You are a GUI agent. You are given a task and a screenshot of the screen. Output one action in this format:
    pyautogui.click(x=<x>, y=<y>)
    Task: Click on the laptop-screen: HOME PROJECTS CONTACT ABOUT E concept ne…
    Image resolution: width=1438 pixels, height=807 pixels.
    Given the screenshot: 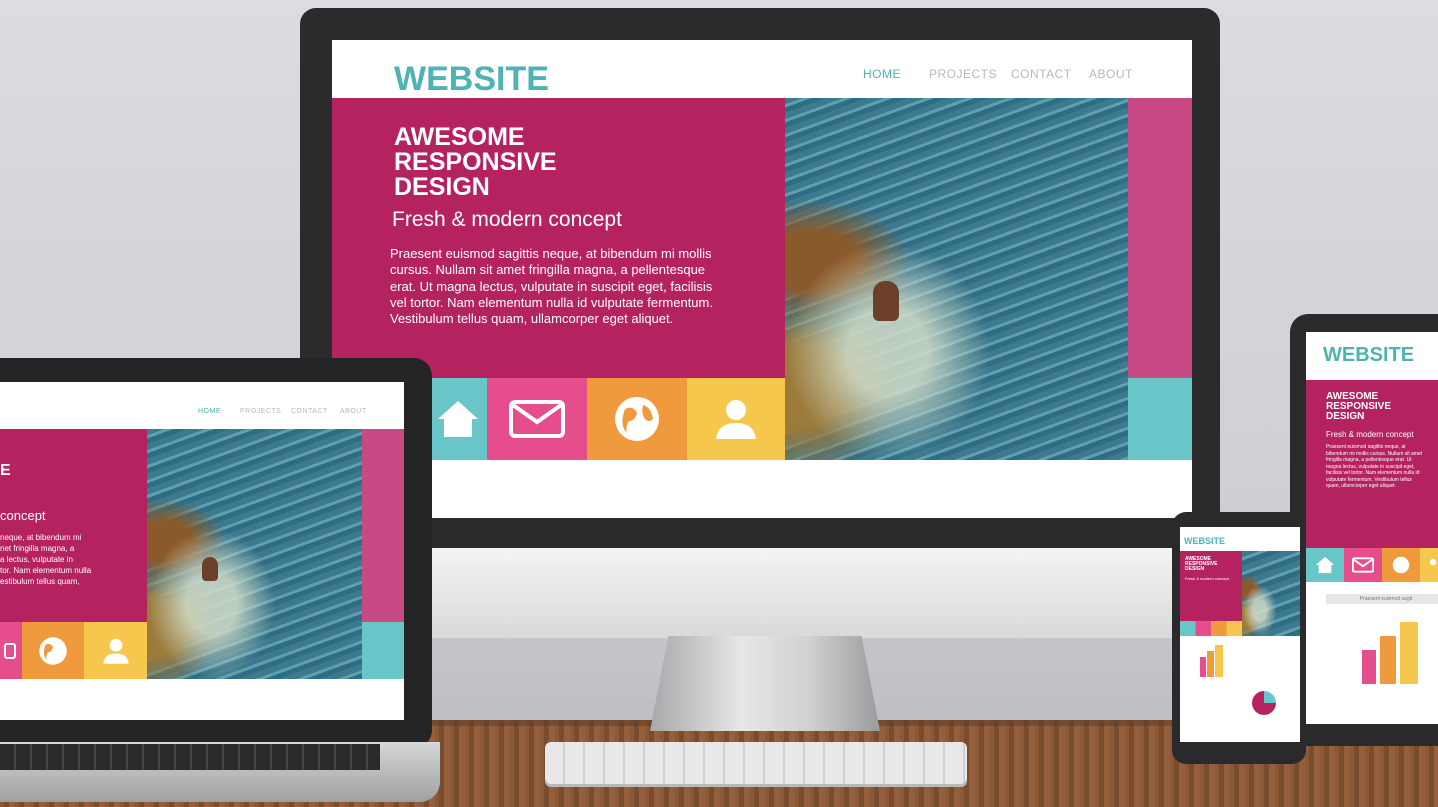 What is the action you would take?
    pyautogui.click(x=202, y=551)
    